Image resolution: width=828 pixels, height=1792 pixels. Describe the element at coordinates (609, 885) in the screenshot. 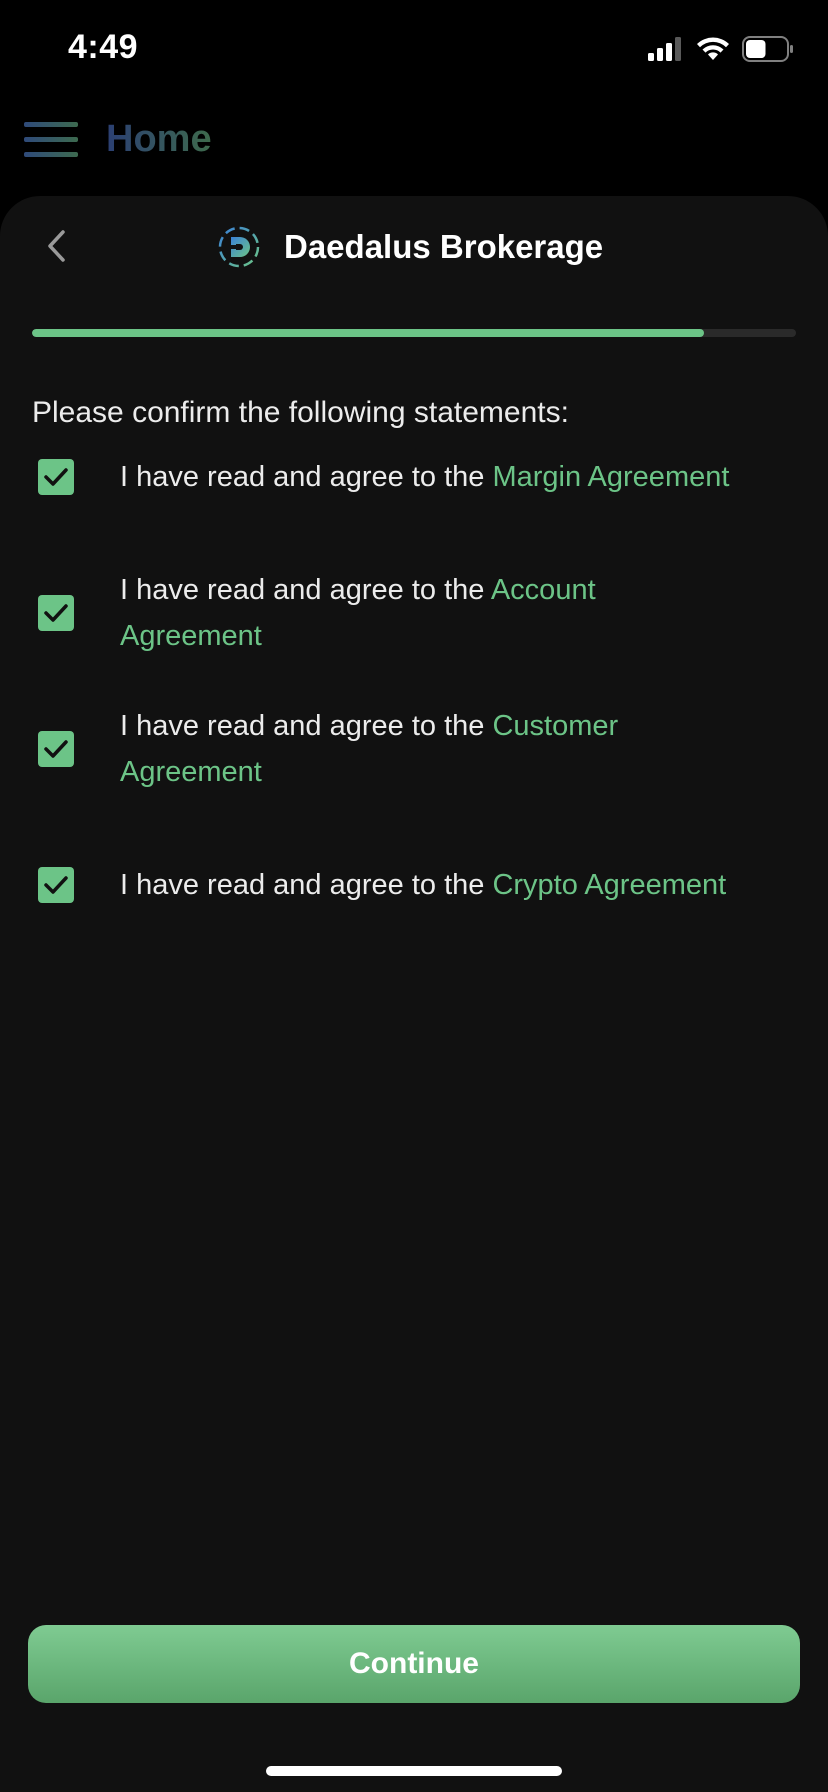

I see `crypto-agreement-link: Crypto Agreement` at that location.